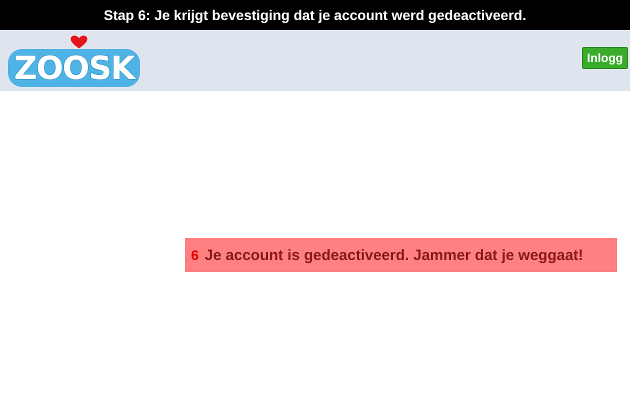 This screenshot has width=630, height=400. What do you see at coordinates (79, 41) in the screenshot?
I see `heart-icon` at bounding box center [79, 41].